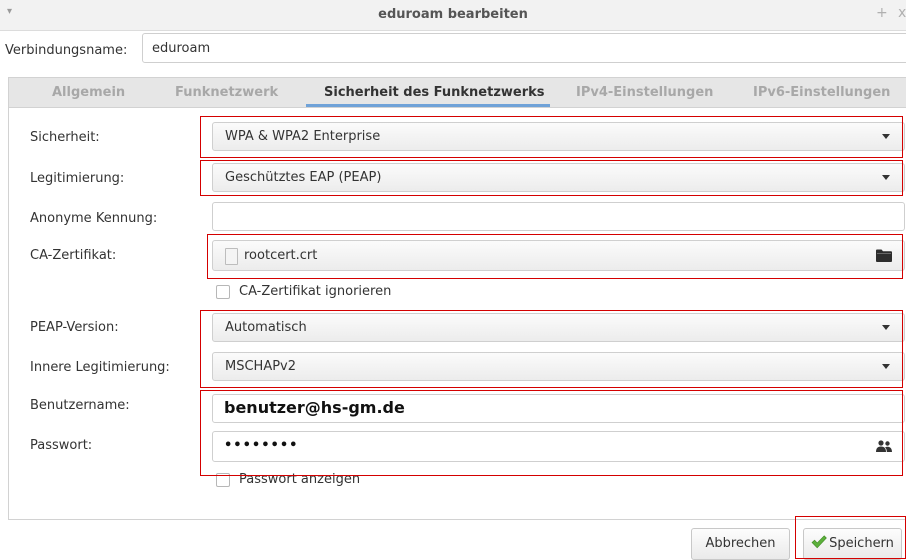 The image size is (906, 560). What do you see at coordinates (94, 218) in the screenshot?
I see `anonymous-identity-label: Anonyme Kennung:` at bounding box center [94, 218].